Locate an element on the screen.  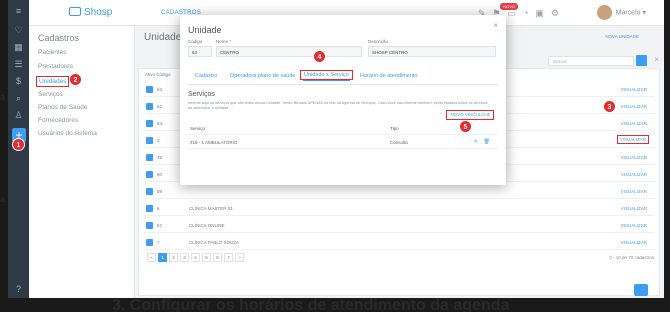
active-tab-underline is located at coordinates (326, 80).